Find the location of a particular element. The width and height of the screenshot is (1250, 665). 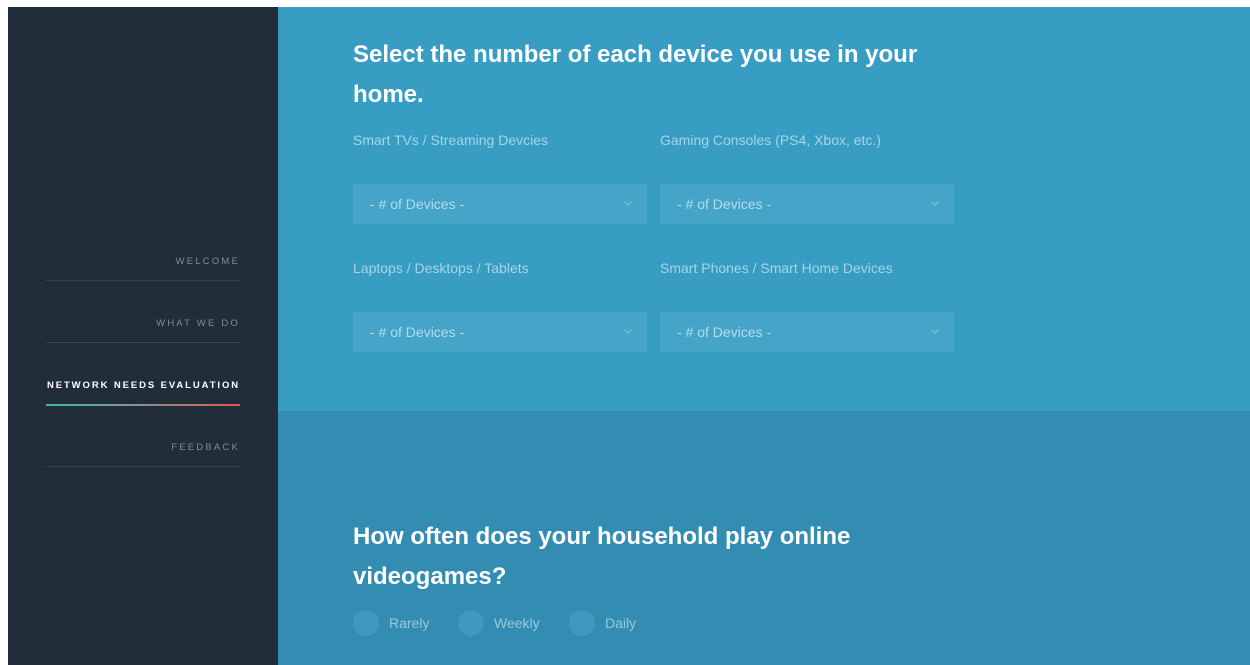

nav-item-what-we-do: WHAT WE DO is located at coordinates (143, 340).